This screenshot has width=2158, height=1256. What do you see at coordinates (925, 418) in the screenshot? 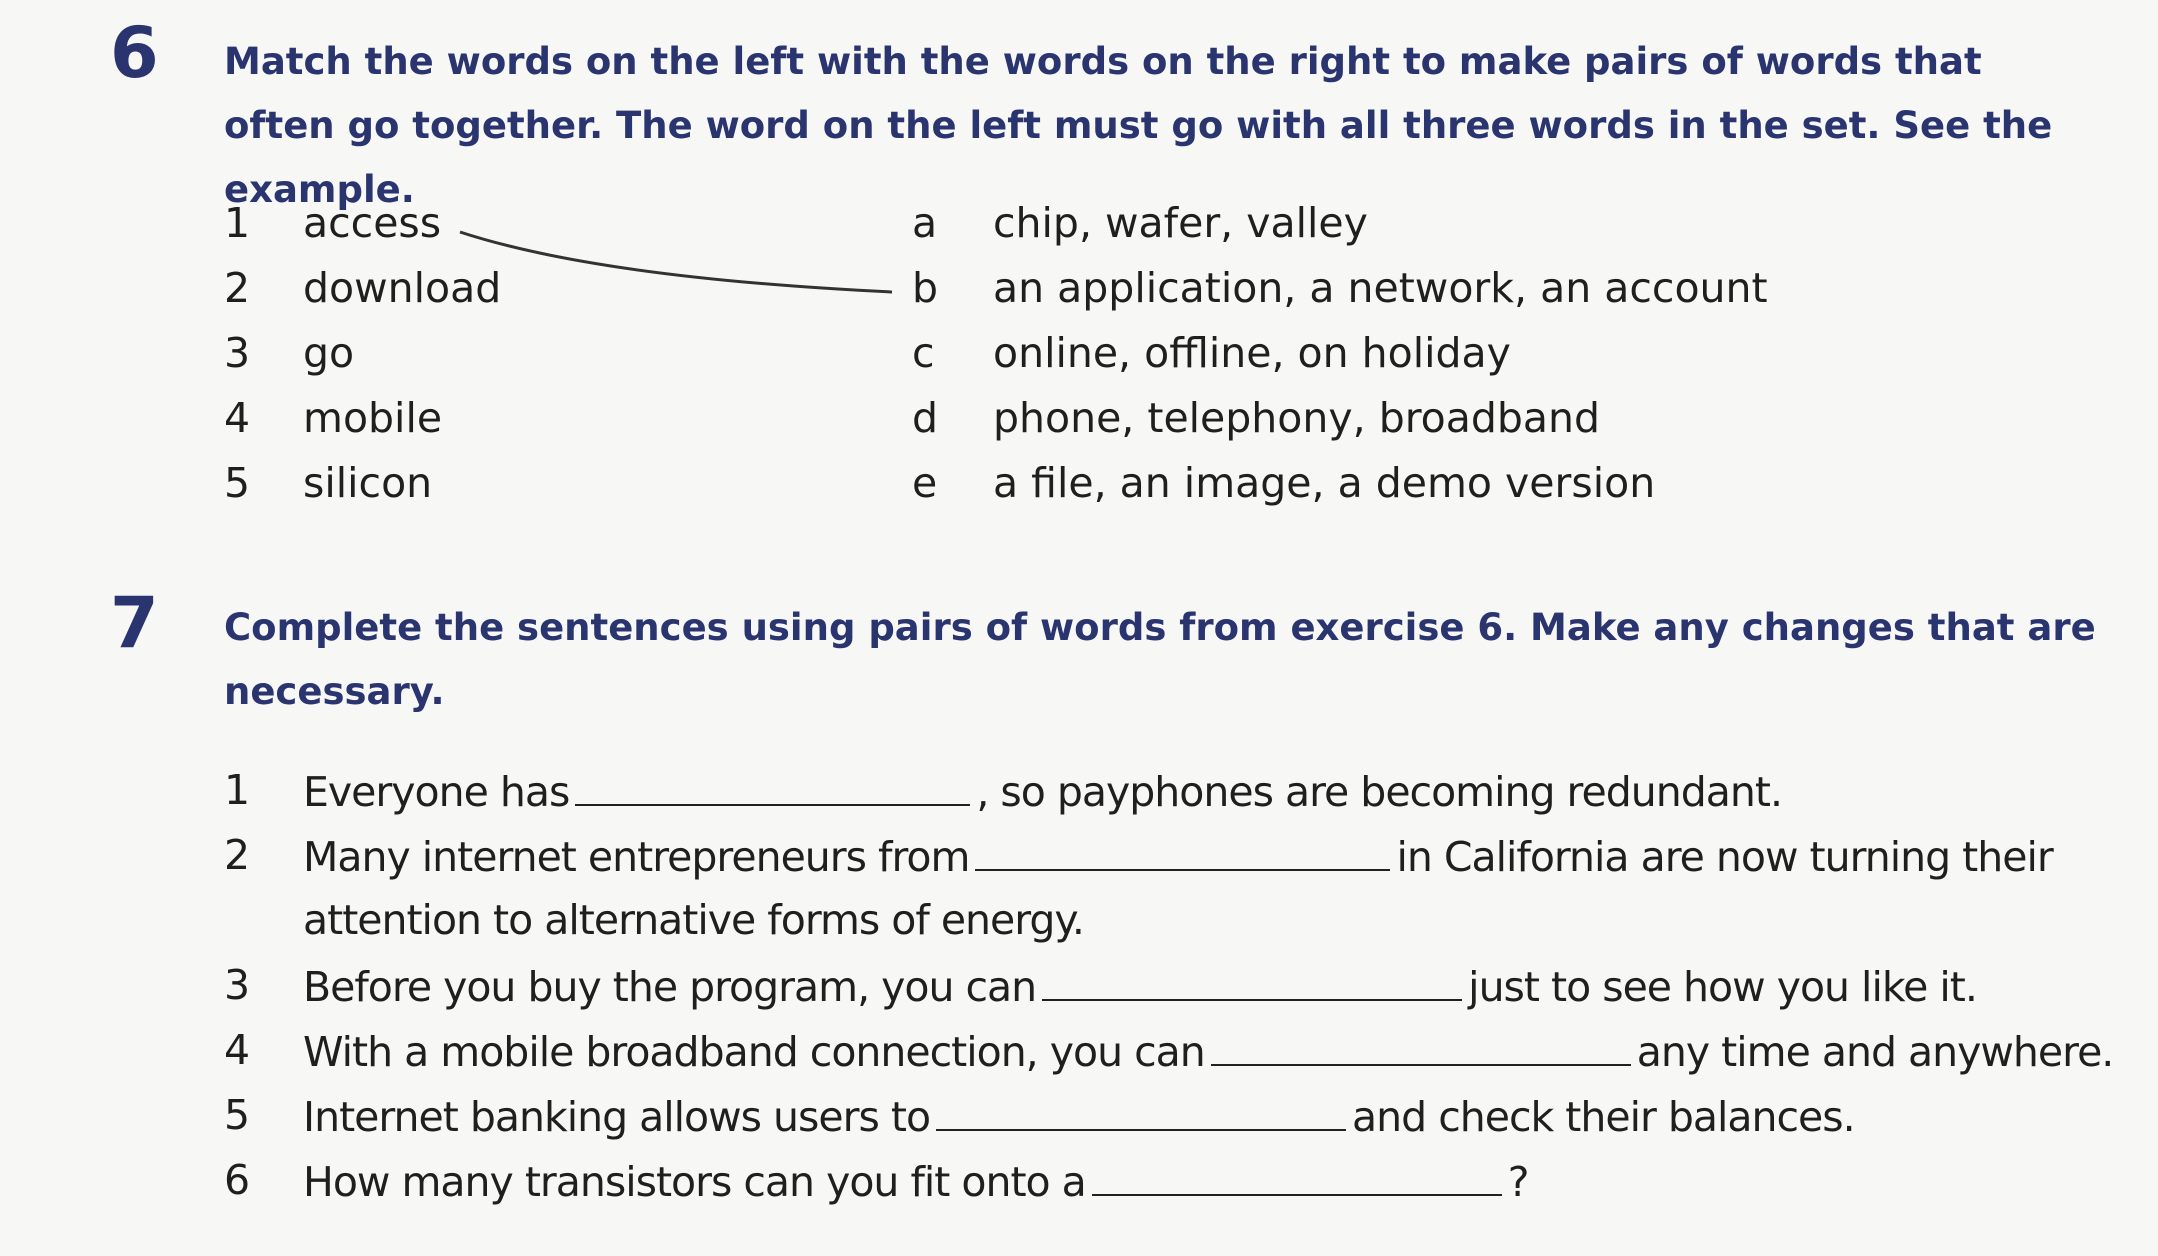
I see `right-letter: d` at bounding box center [925, 418].